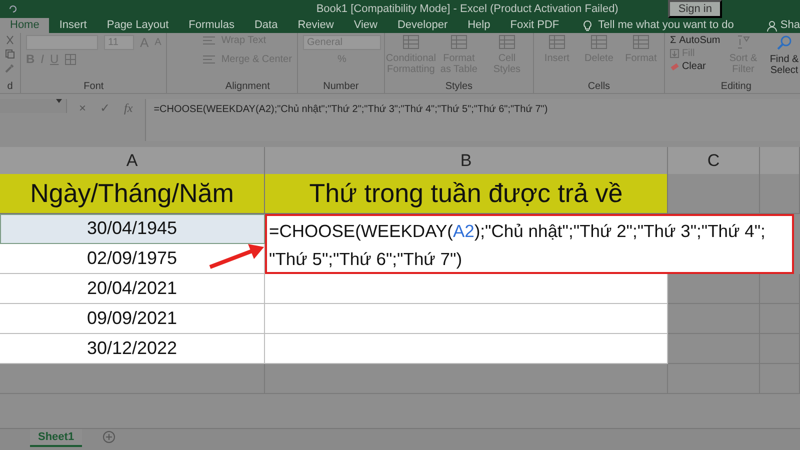 The image size is (800, 450). Describe the element at coordinates (13, 9) in the screenshot. I see `undo-icon` at that location.